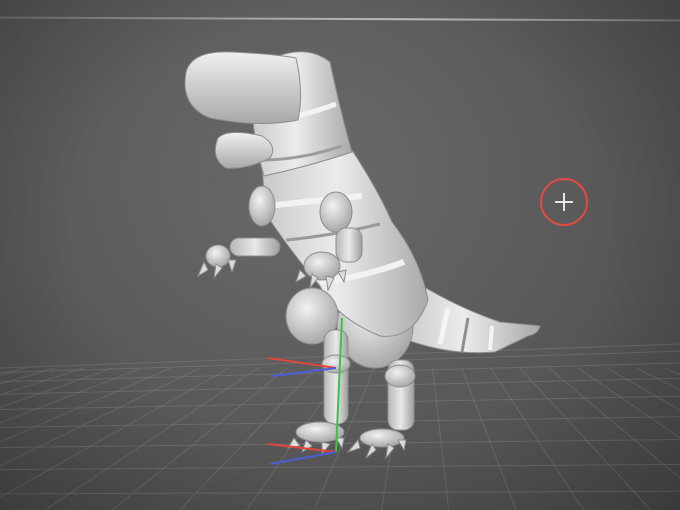 The width and height of the screenshot is (680, 510). What do you see at coordinates (238, 232) in the screenshot?
I see `left-arm` at bounding box center [238, 232].